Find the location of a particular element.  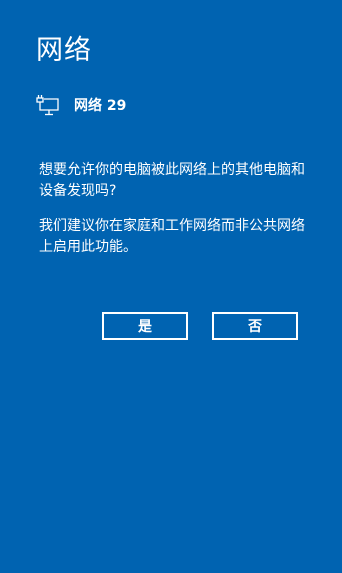

yes-button: 是 is located at coordinates (145, 326).